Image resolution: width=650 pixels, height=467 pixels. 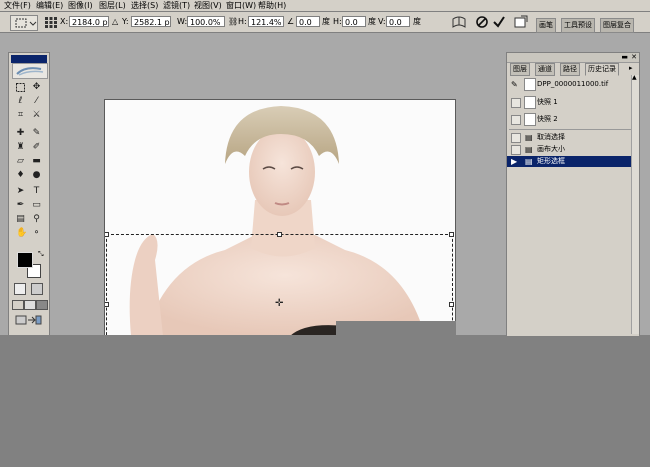 I want to click on foreground-color-swatch, so click(x=25, y=260).